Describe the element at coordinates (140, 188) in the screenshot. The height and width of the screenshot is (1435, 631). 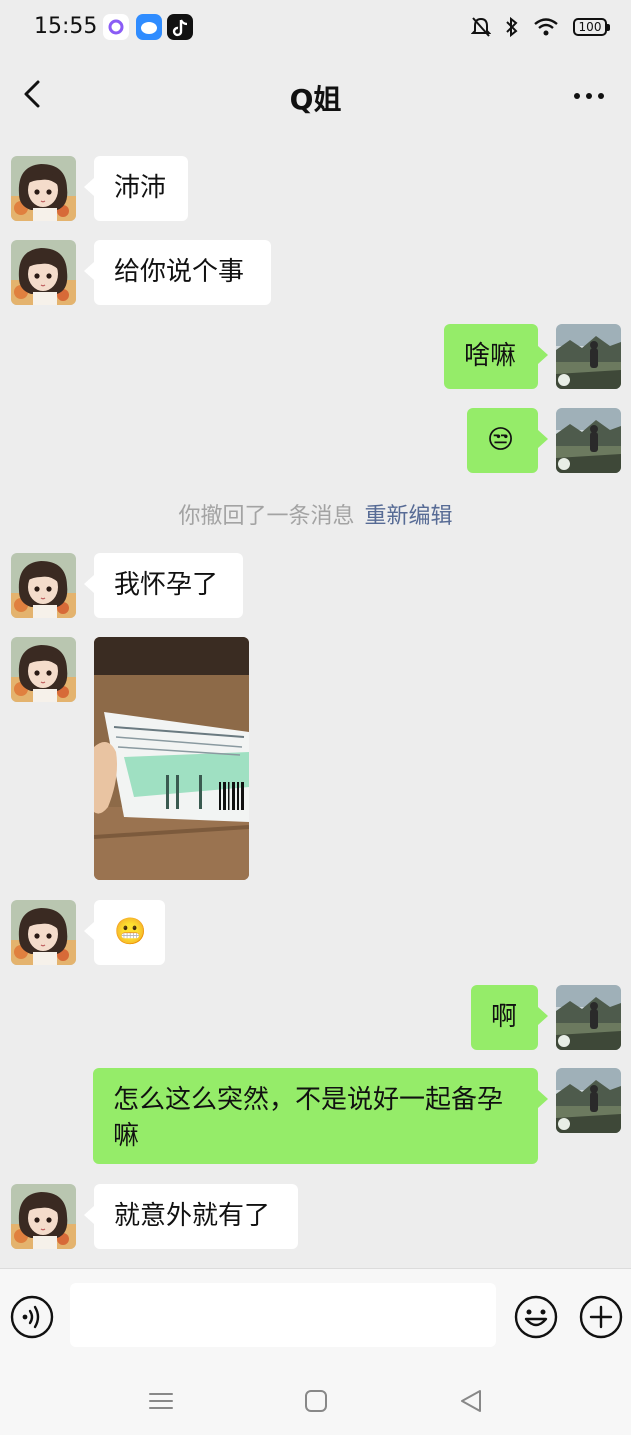
I see `message-text: 沛沛` at that location.